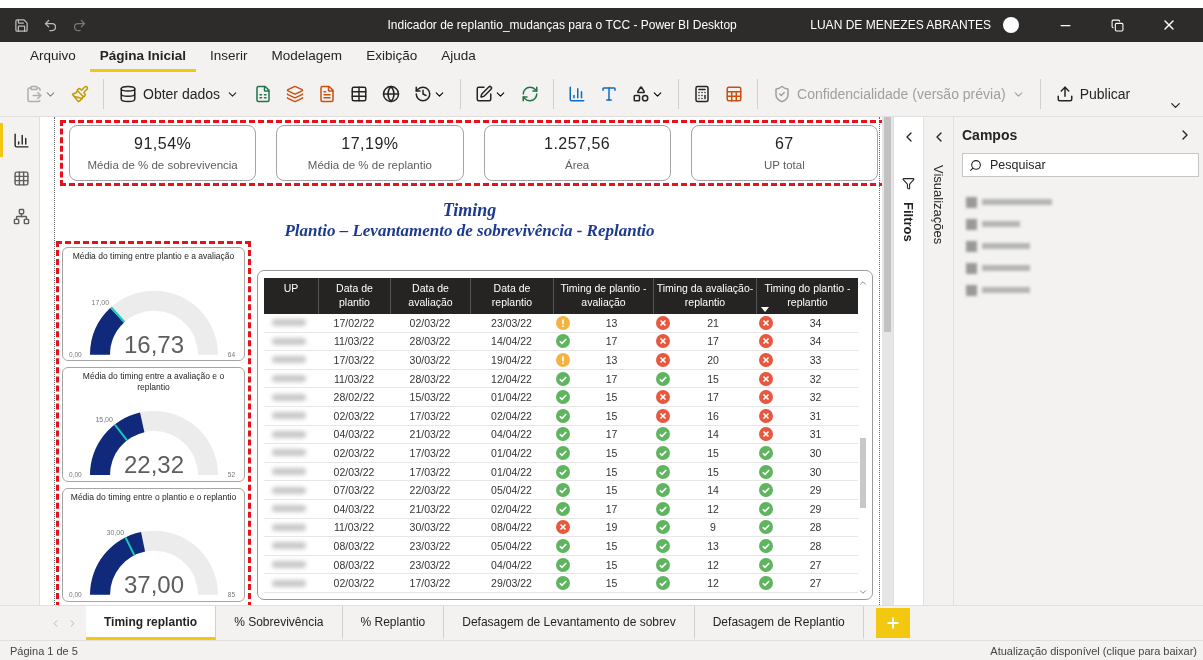  Describe the element at coordinates (354, 508) in the screenshot. I see `table-cell-text: 04/03/22` at that location.